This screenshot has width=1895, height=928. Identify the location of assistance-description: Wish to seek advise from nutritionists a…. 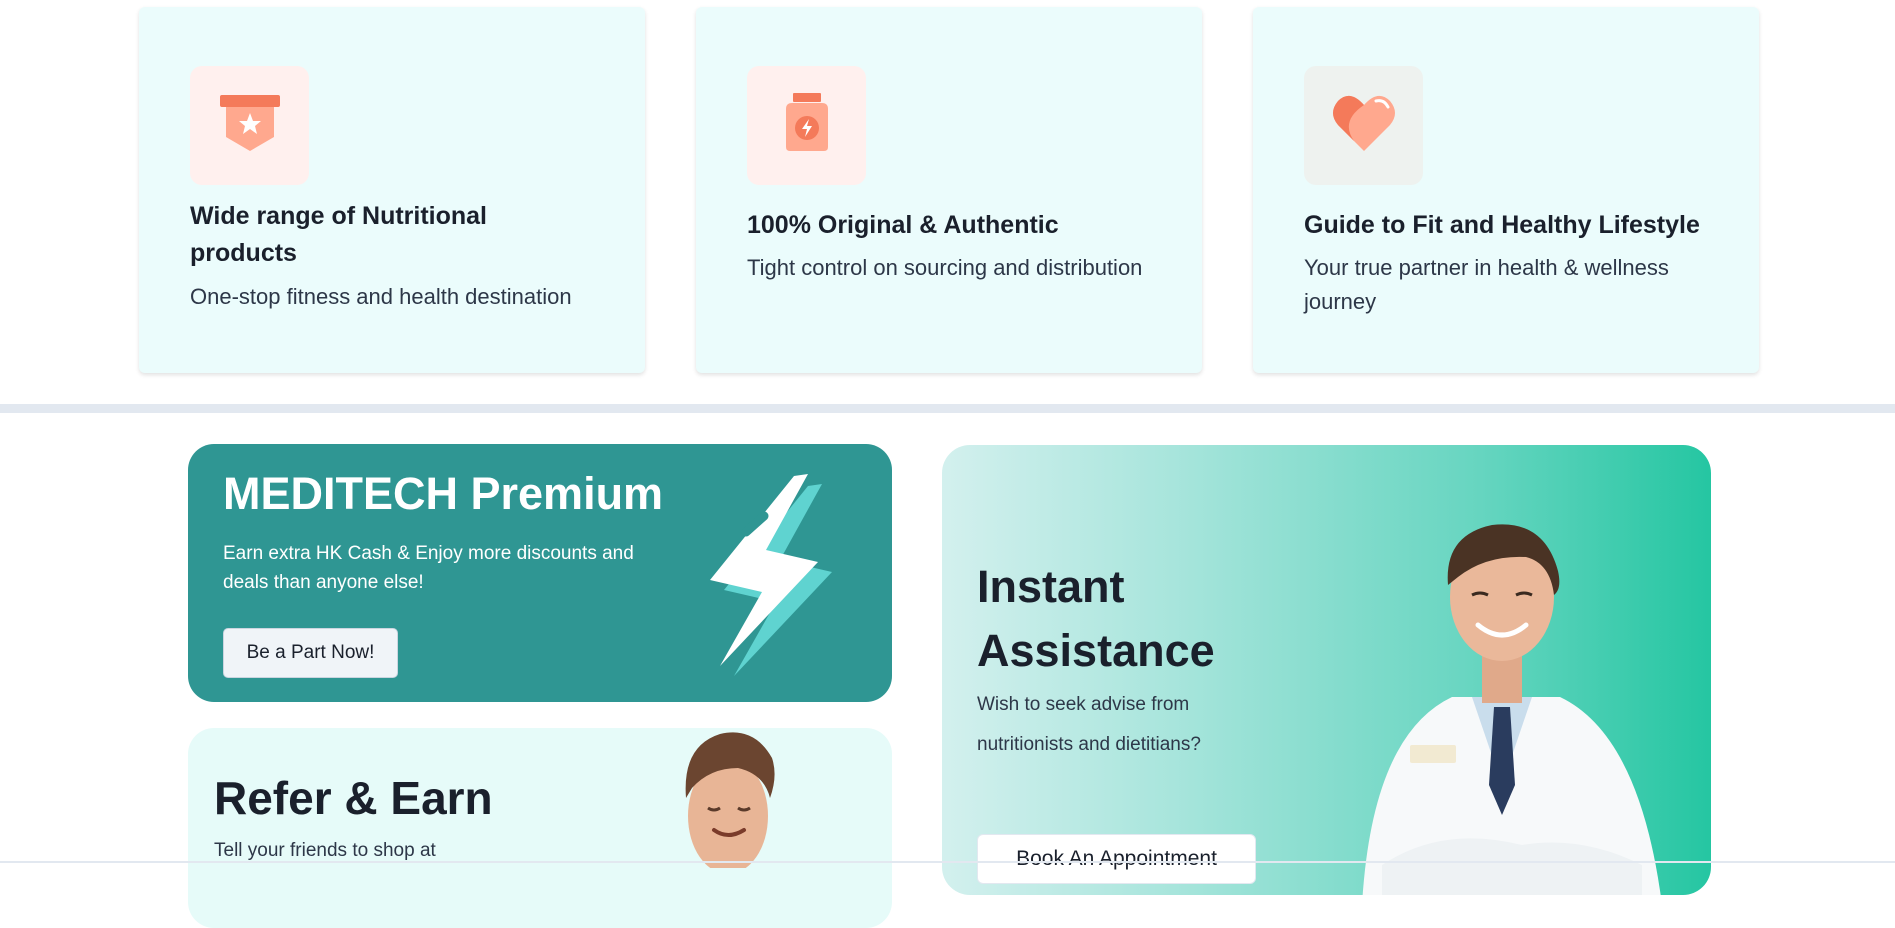
(1089, 724).